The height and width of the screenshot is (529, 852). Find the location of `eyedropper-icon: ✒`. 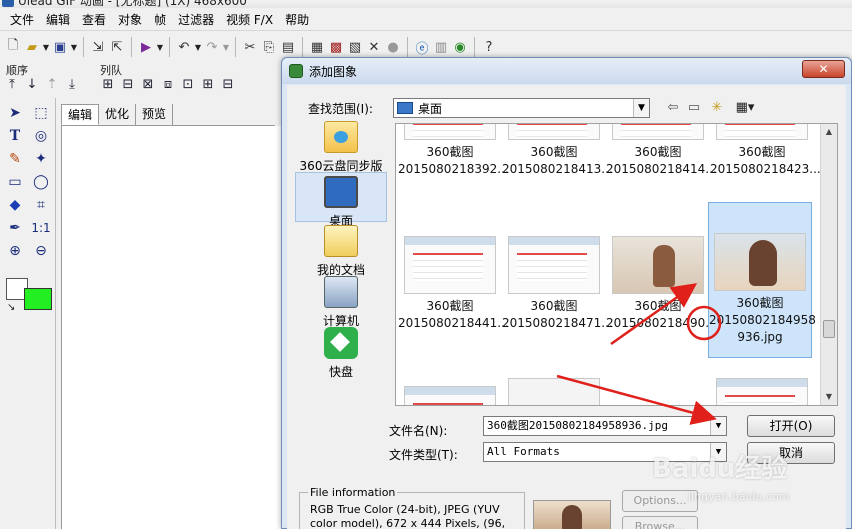

eyedropper-icon: ✒ is located at coordinates (15, 228).